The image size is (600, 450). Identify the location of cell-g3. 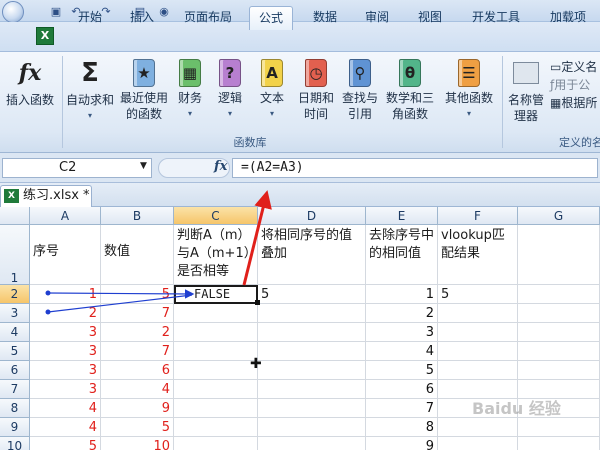
(559, 313).